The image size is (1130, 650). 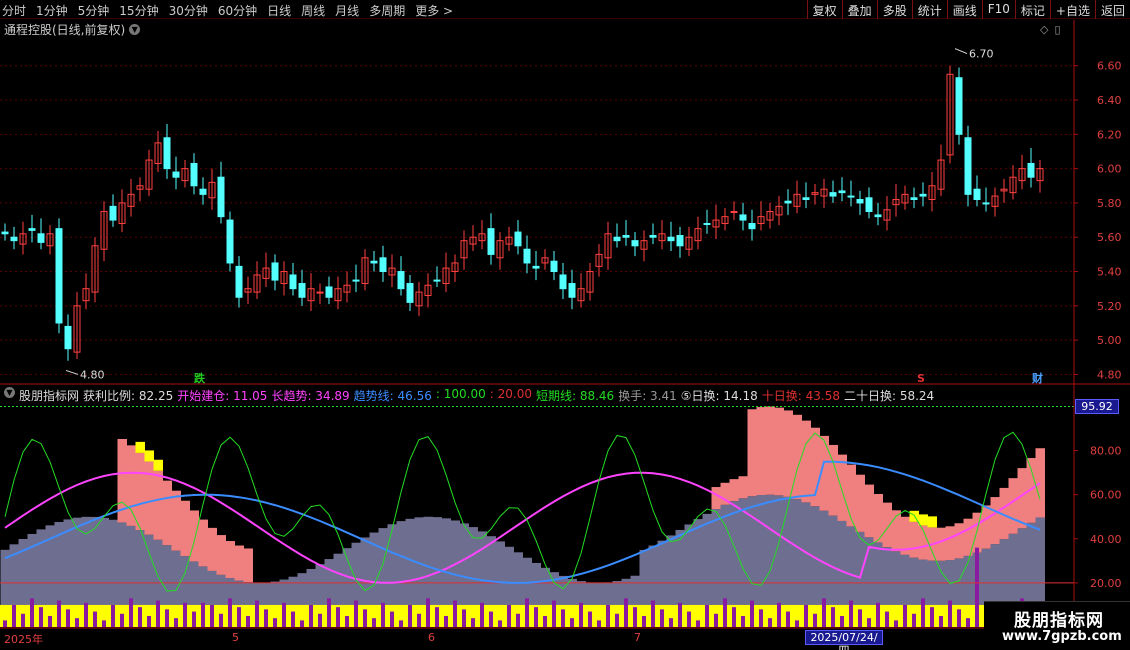 I want to click on signal-marker: 跌, so click(x=200, y=378).